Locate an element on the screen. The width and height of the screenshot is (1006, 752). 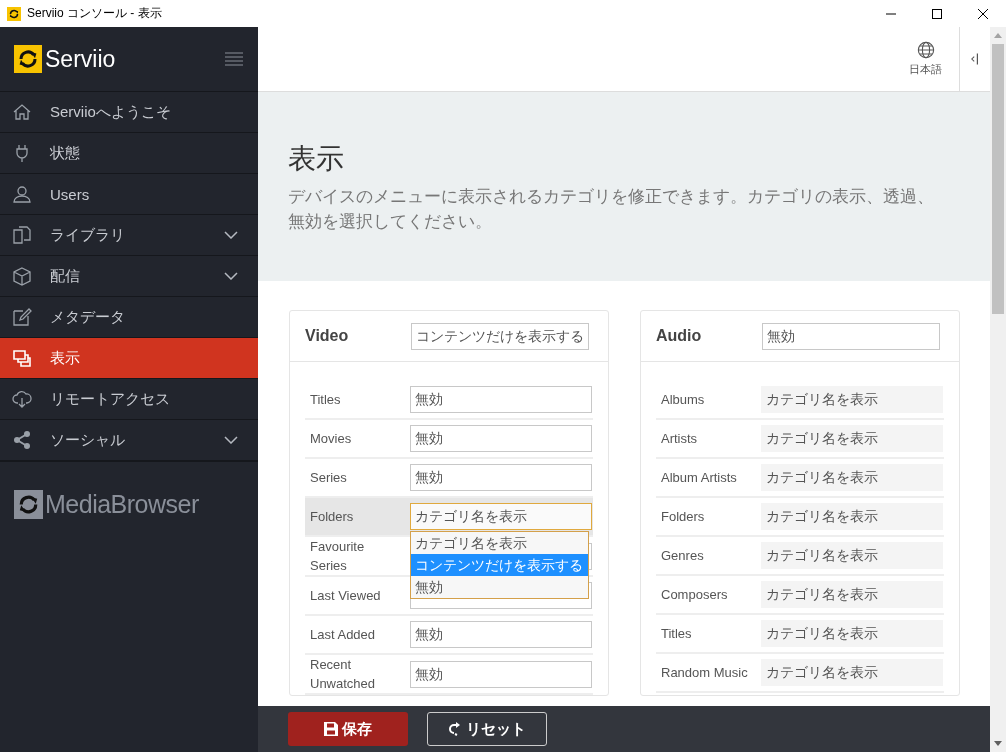
close-icon is located at coordinates (983, 13).